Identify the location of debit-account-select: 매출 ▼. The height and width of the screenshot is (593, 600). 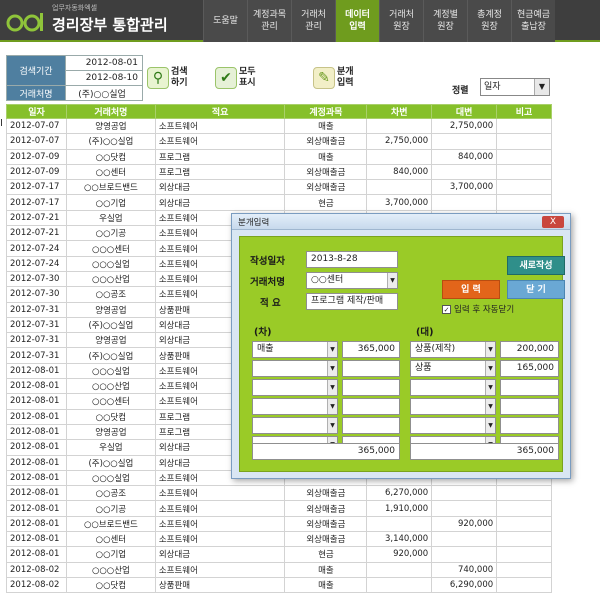
(295, 349).